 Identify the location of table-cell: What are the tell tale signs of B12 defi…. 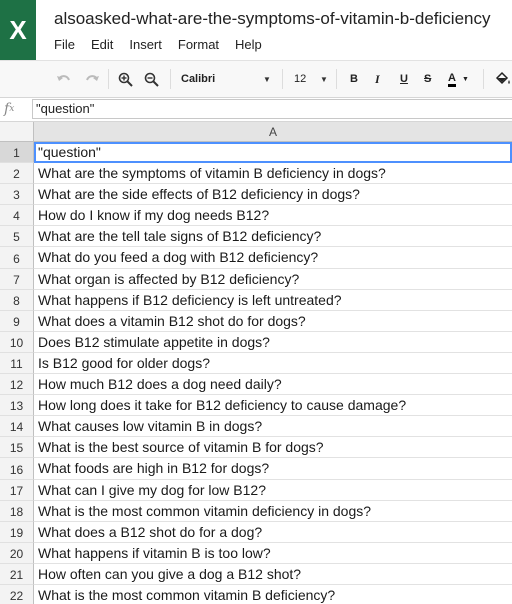
(273, 237).